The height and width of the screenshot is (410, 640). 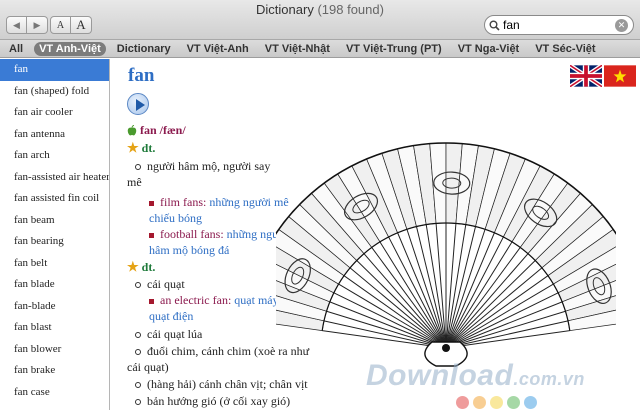 What do you see at coordinates (175, 334) in the screenshot?
I see `sense-text: cái quạt lúa` at bounding box center [175, 334].